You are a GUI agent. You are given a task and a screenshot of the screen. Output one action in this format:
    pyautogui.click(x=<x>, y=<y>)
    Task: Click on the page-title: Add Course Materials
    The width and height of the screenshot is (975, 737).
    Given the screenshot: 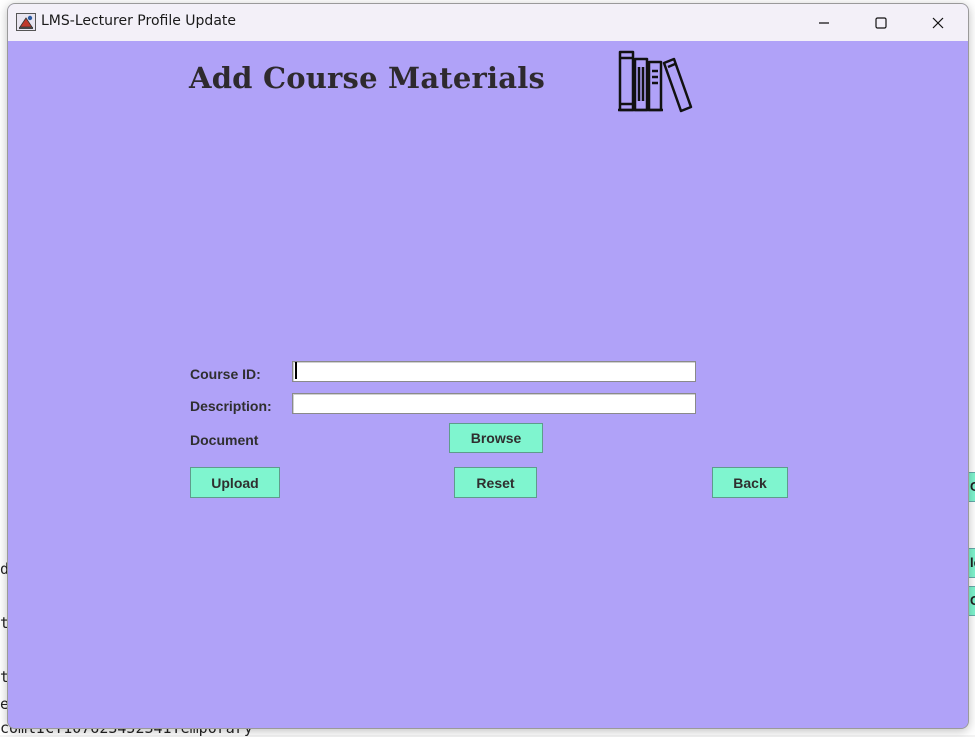 What is the action you would take?
    pyautogui.click(x=367, y=78)
    